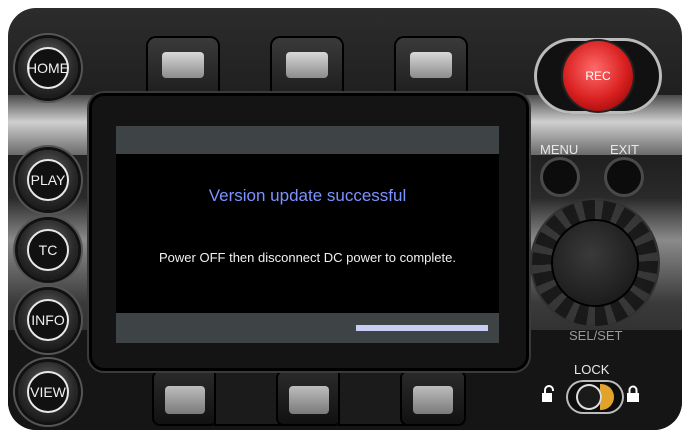  I want to click on rec-button: REC, so click(598, 76).